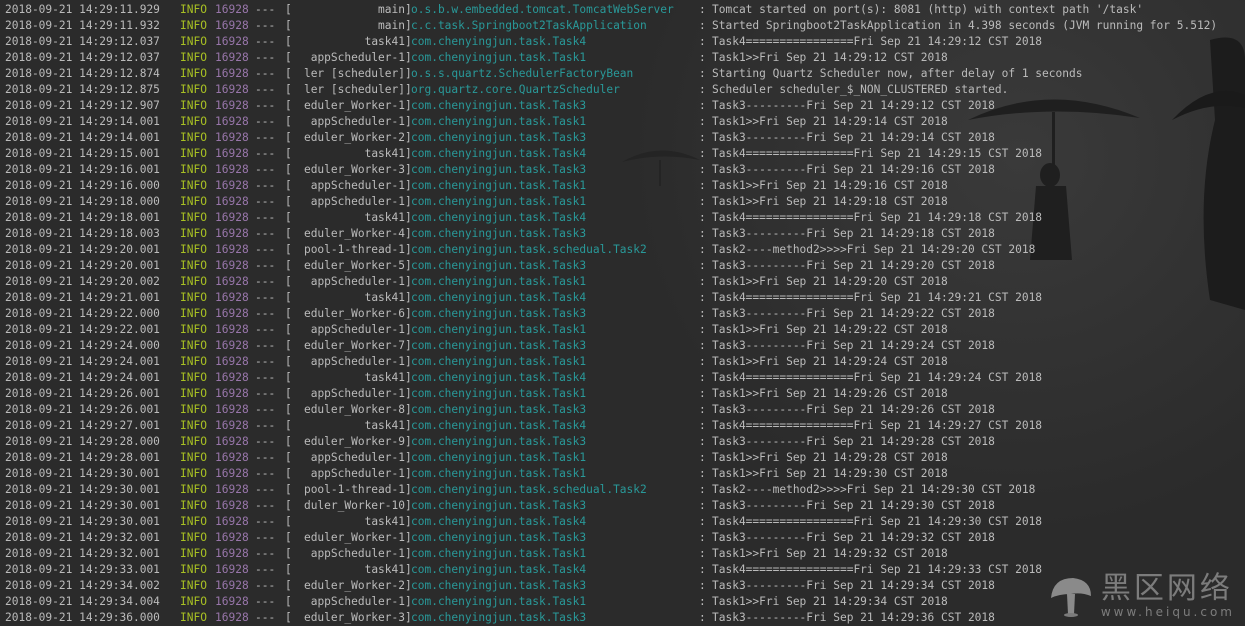  I want to click on log-timestamp: 2018-09-21 14:29:14.001, so click(82, 137).